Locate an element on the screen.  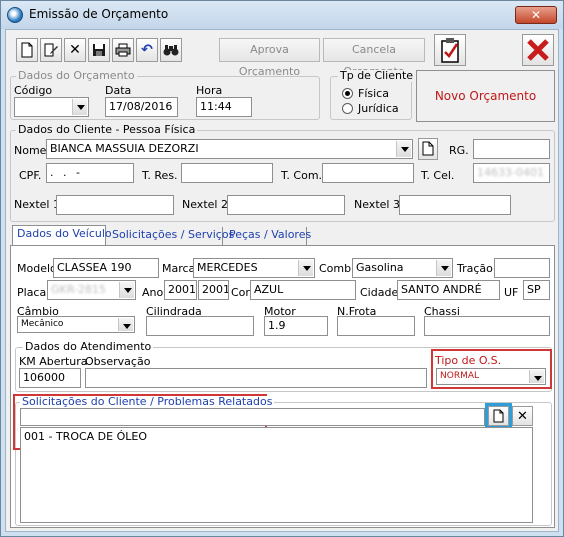
edit-document-icon is located at coordinates (51, 50).